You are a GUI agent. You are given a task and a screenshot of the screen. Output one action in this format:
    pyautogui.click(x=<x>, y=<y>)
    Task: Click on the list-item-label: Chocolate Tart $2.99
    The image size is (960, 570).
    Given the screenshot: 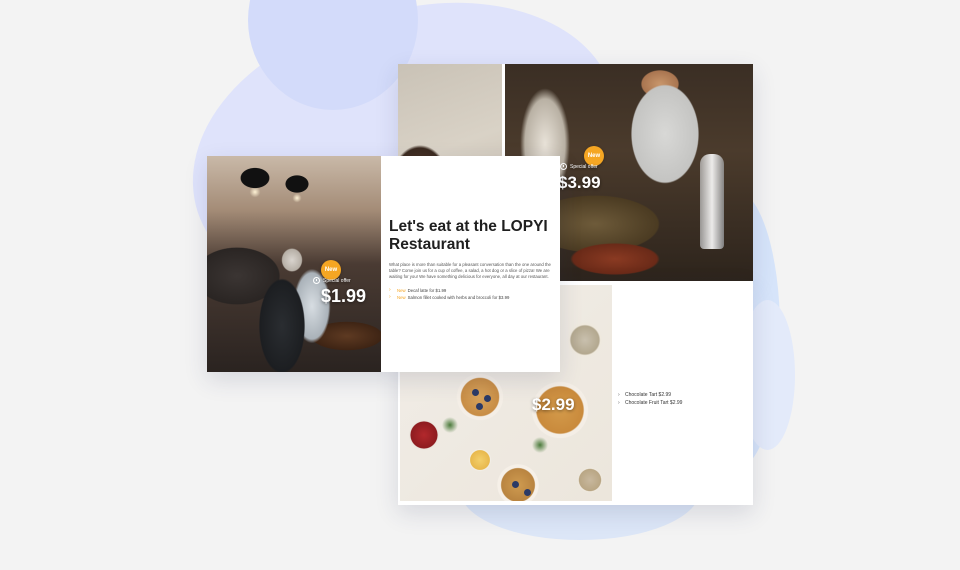 What is the action you would take?
    pyautogui.click(x=648, y=395)
    